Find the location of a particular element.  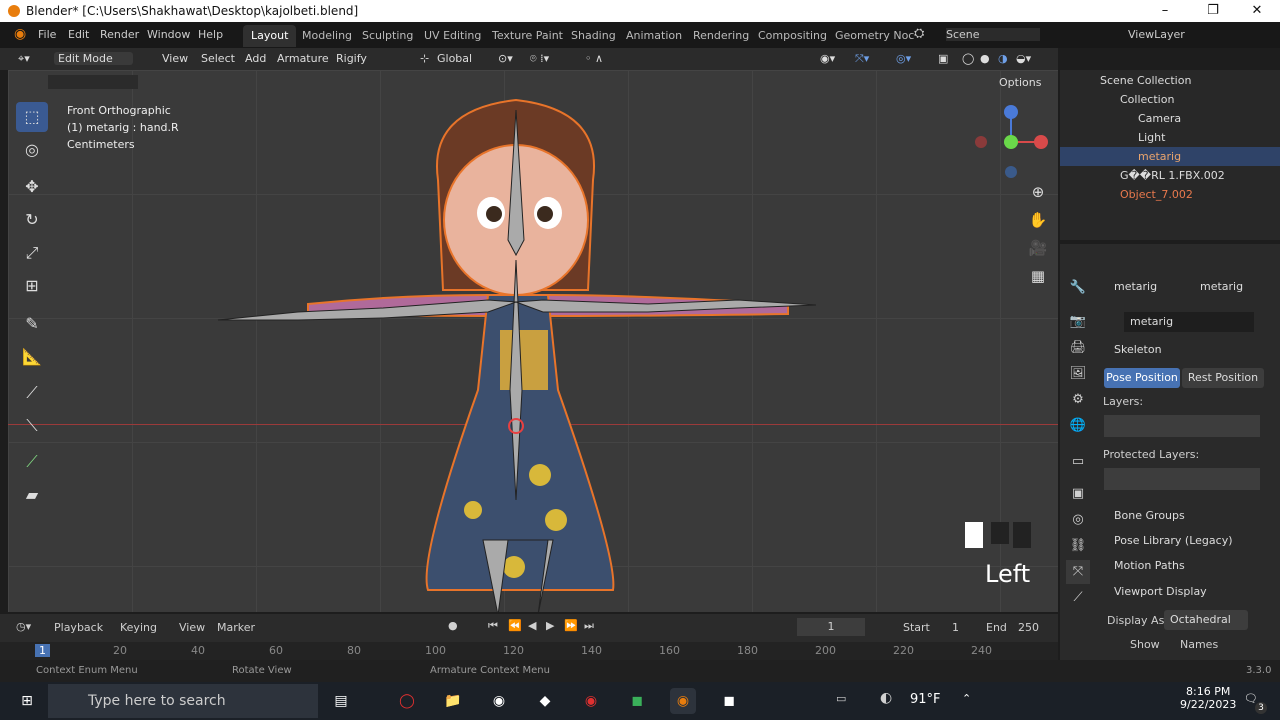

section-bone-groups: Bone Groups is located at coordinates (1188, 516).